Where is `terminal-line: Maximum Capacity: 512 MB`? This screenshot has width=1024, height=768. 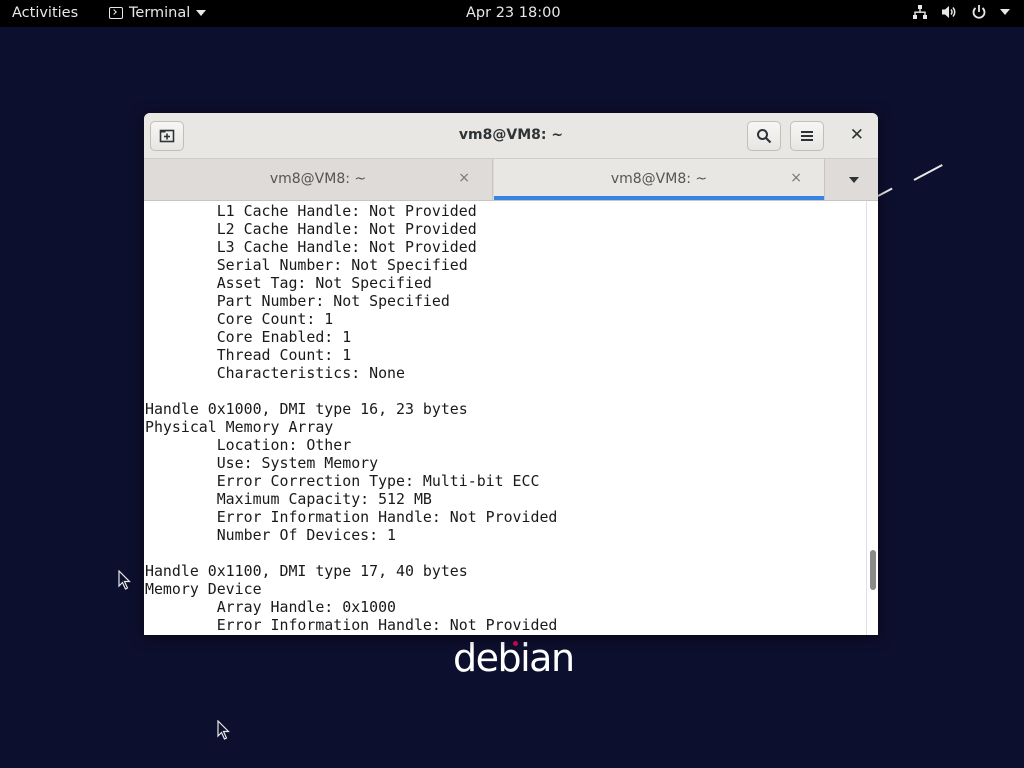 terminal-line: Maximum Capacity: 512 MB is located at coordinates (288, 499).